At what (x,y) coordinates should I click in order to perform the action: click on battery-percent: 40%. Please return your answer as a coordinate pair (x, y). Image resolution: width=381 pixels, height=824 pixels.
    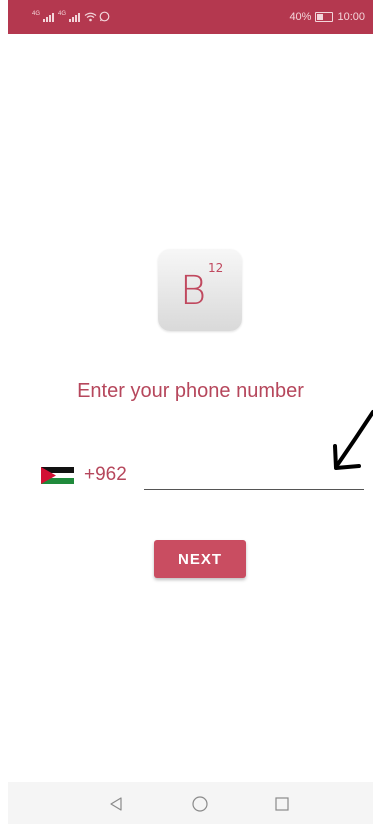
    Looking at the image, I should click on (300, 17).